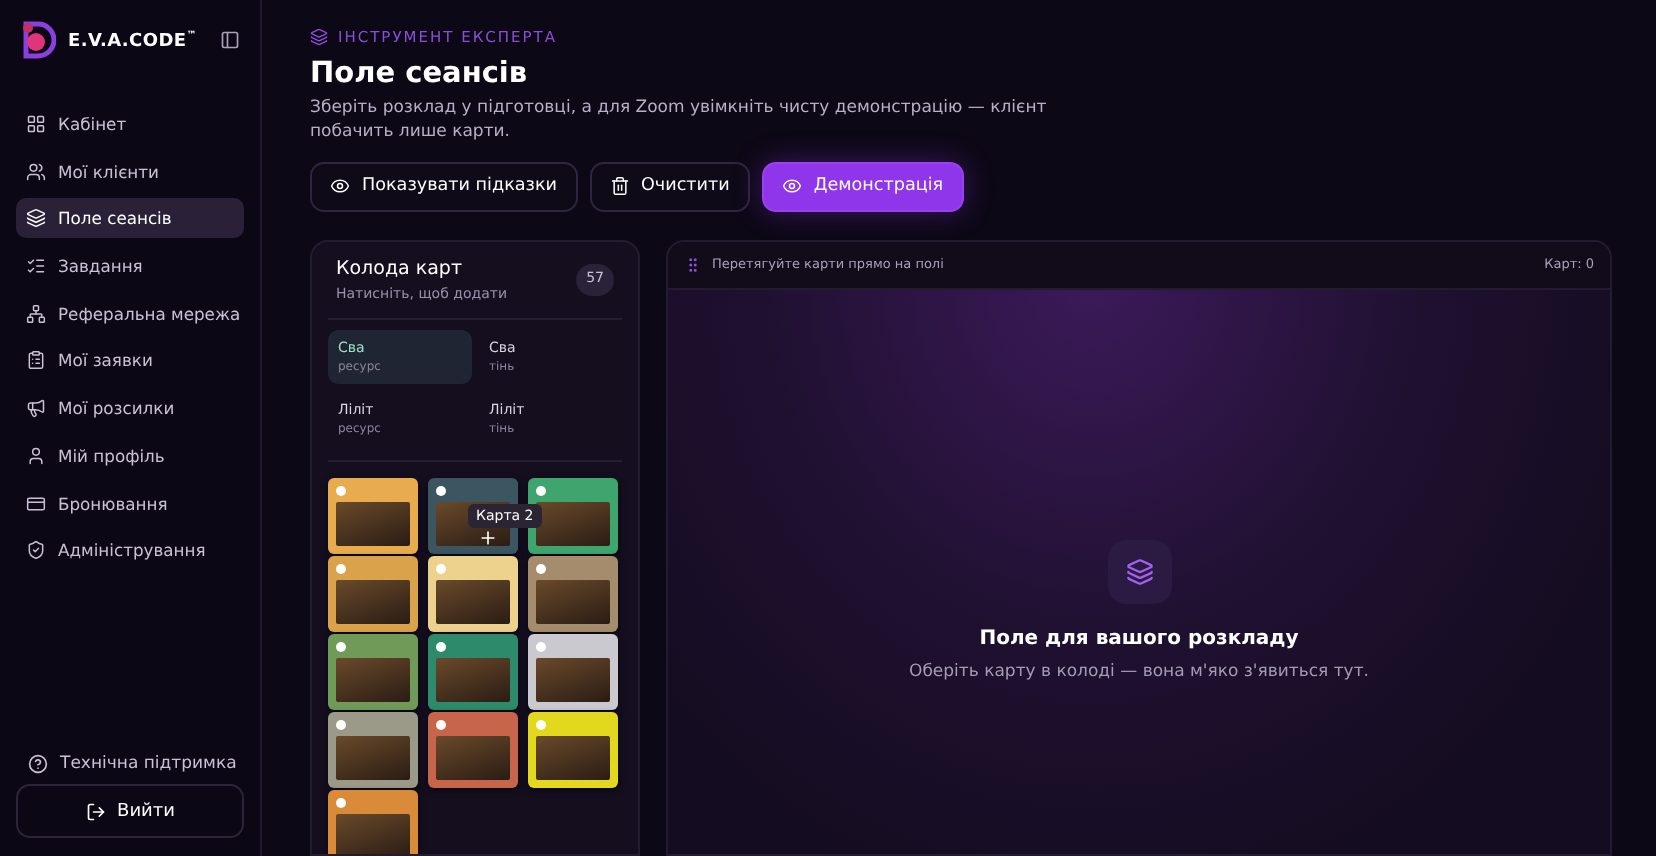 Image resolution: width=1656 pixels, height=856 pixels. I want to click on logo-text: E.V.A.CODE$^{™}$, so click(133, 40).